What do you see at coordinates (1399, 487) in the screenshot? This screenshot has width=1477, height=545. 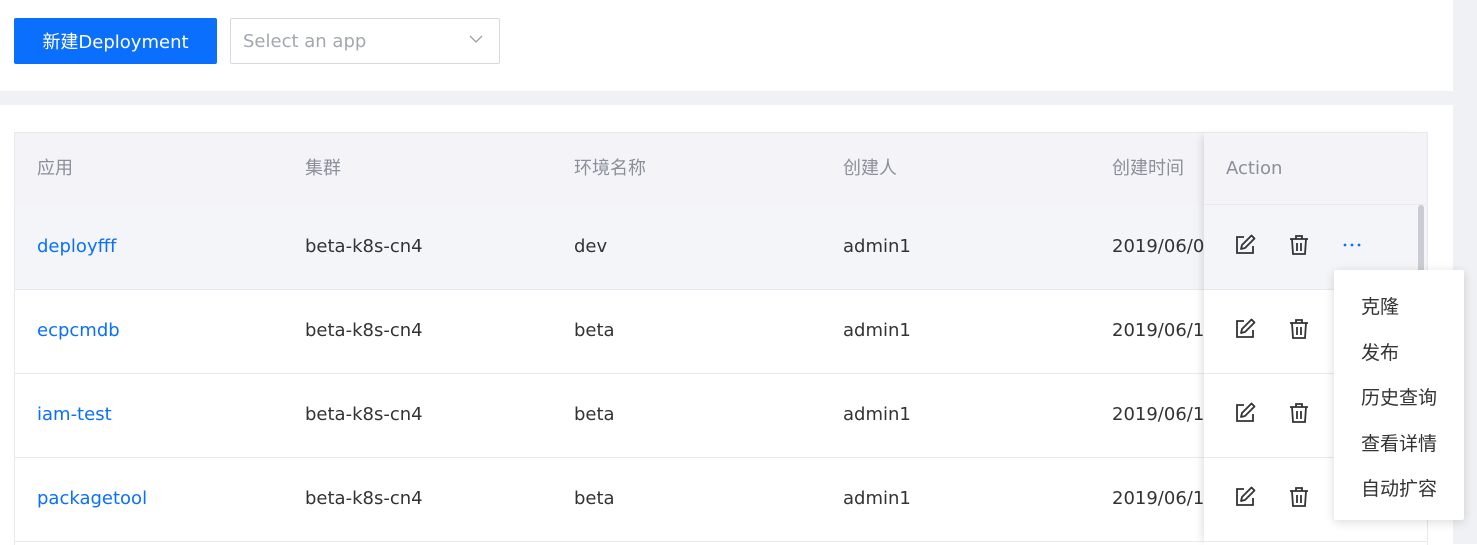 I see `menu-item-autoscale: 自动扩容` at bounding box center [1399, 487].